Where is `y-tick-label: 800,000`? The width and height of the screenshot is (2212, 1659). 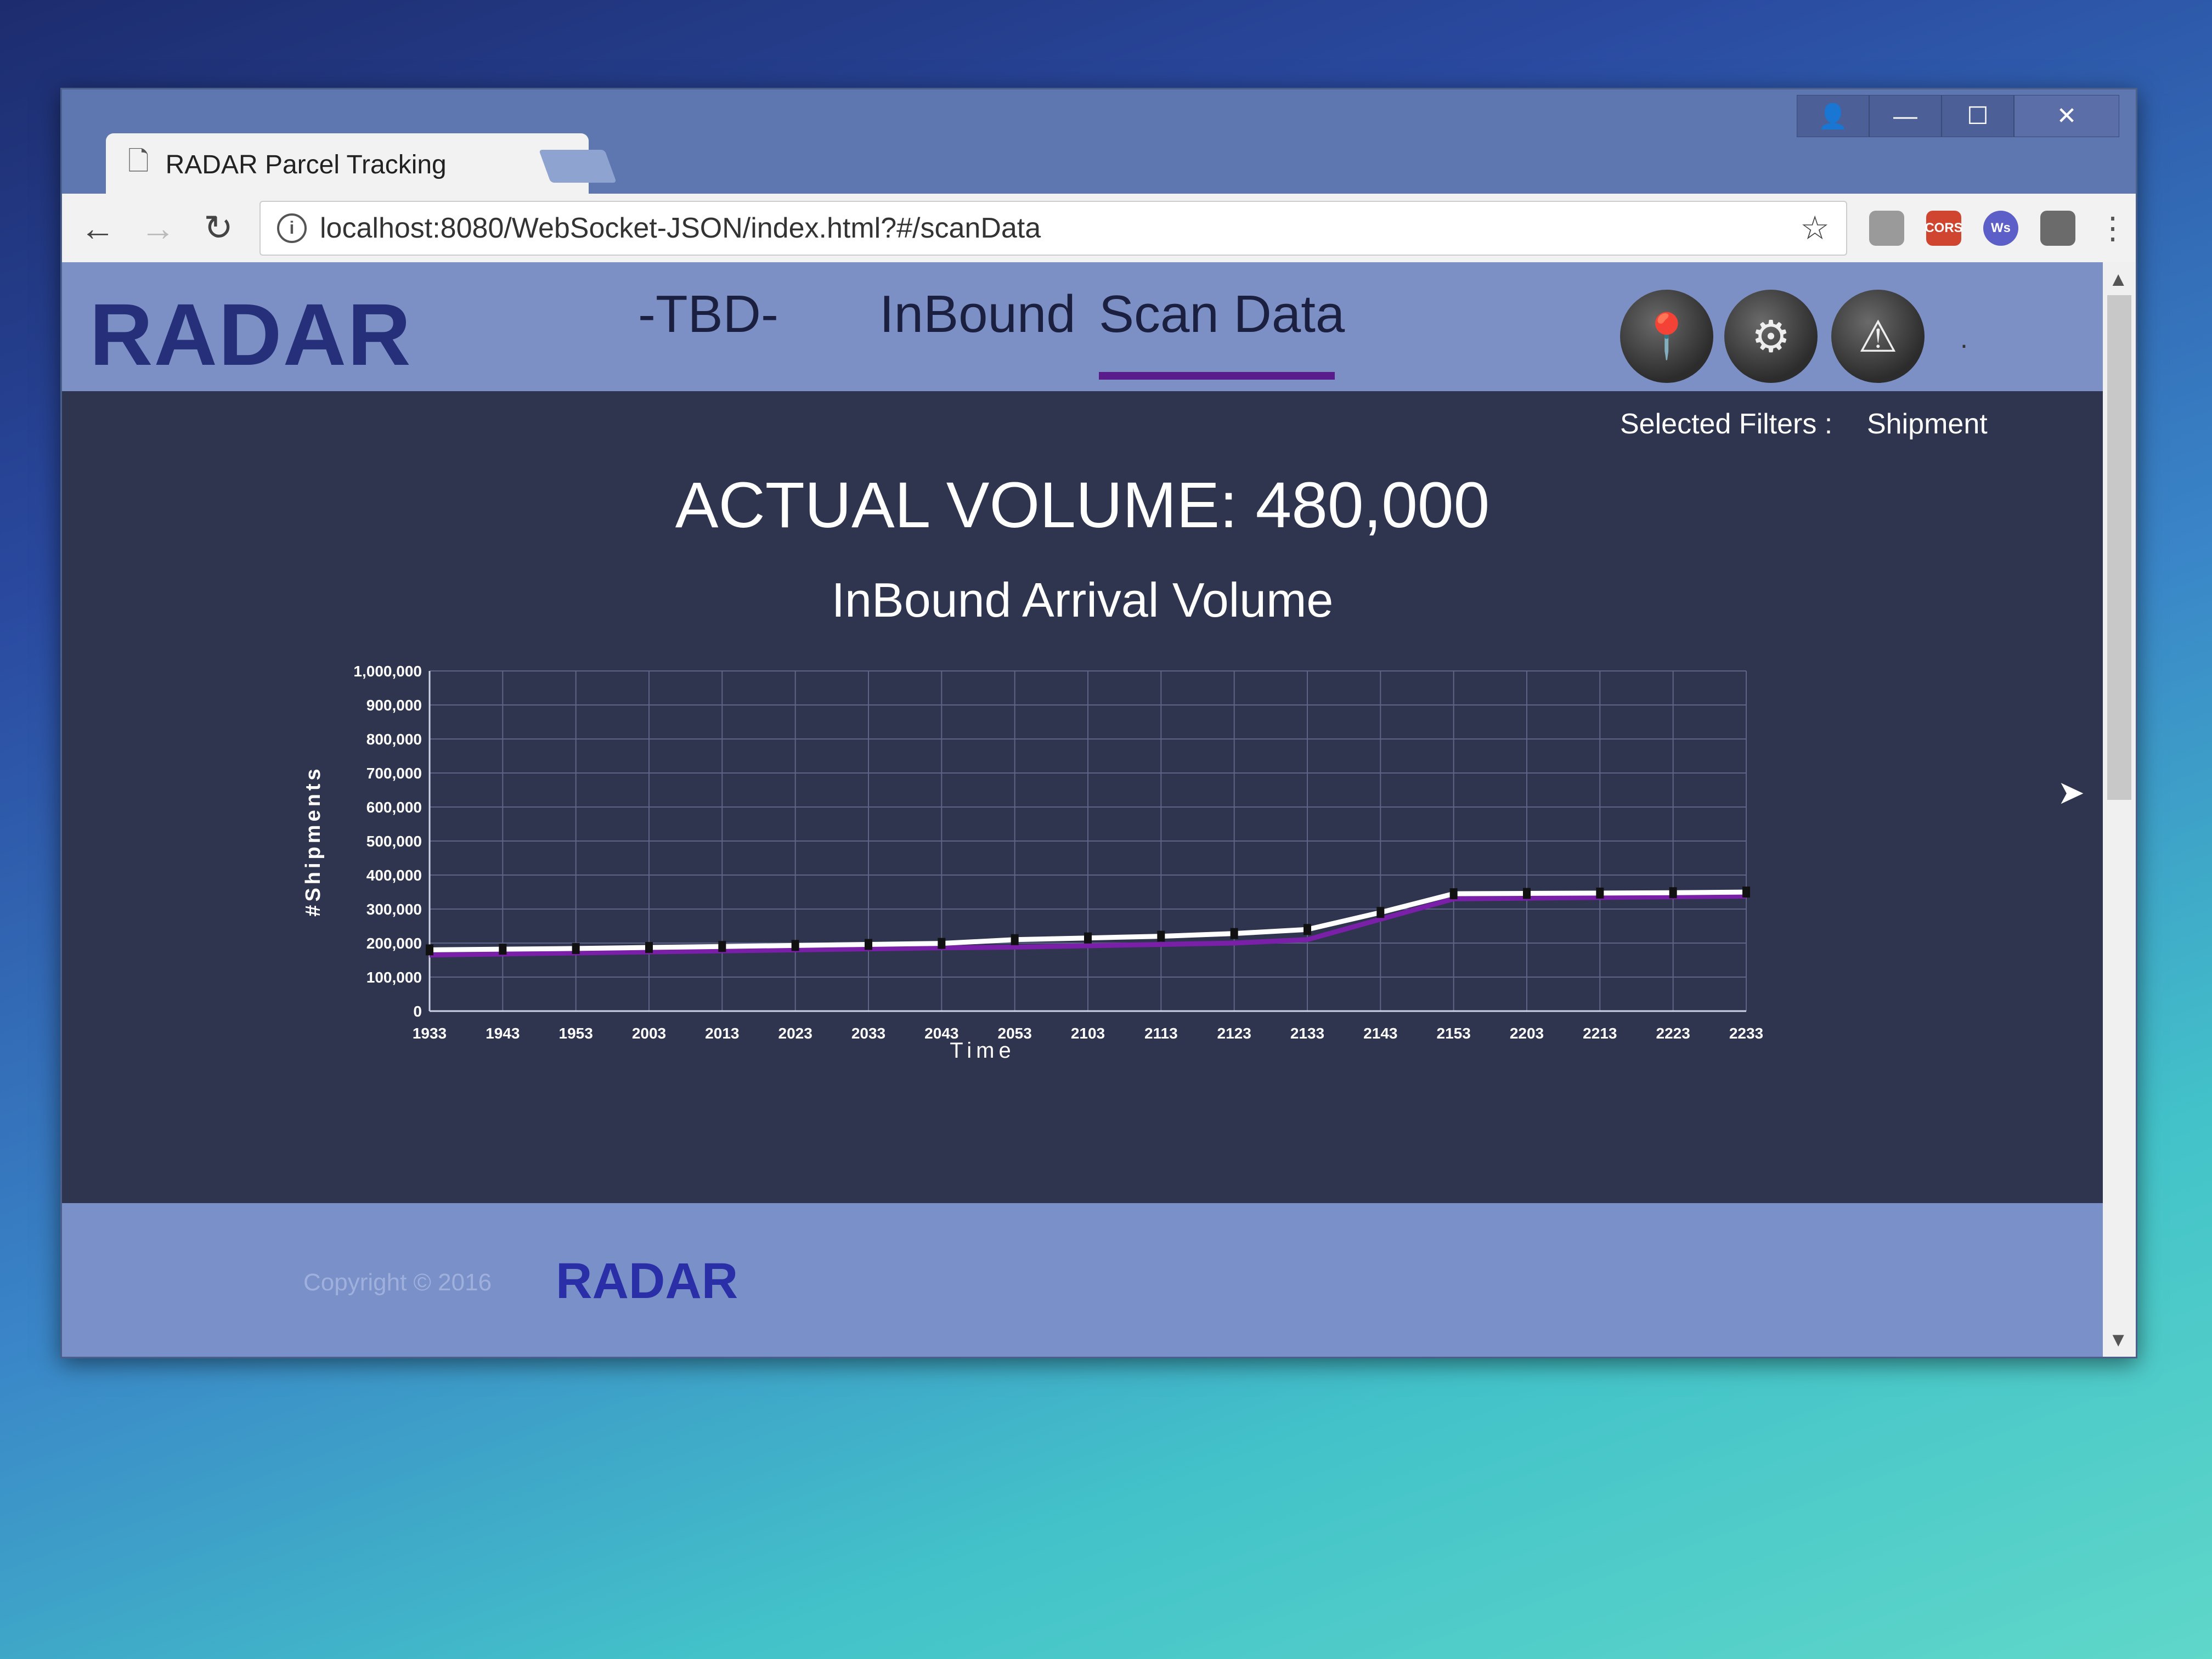 y-tick-label: 800,000 is located at coordinates (394, 739).